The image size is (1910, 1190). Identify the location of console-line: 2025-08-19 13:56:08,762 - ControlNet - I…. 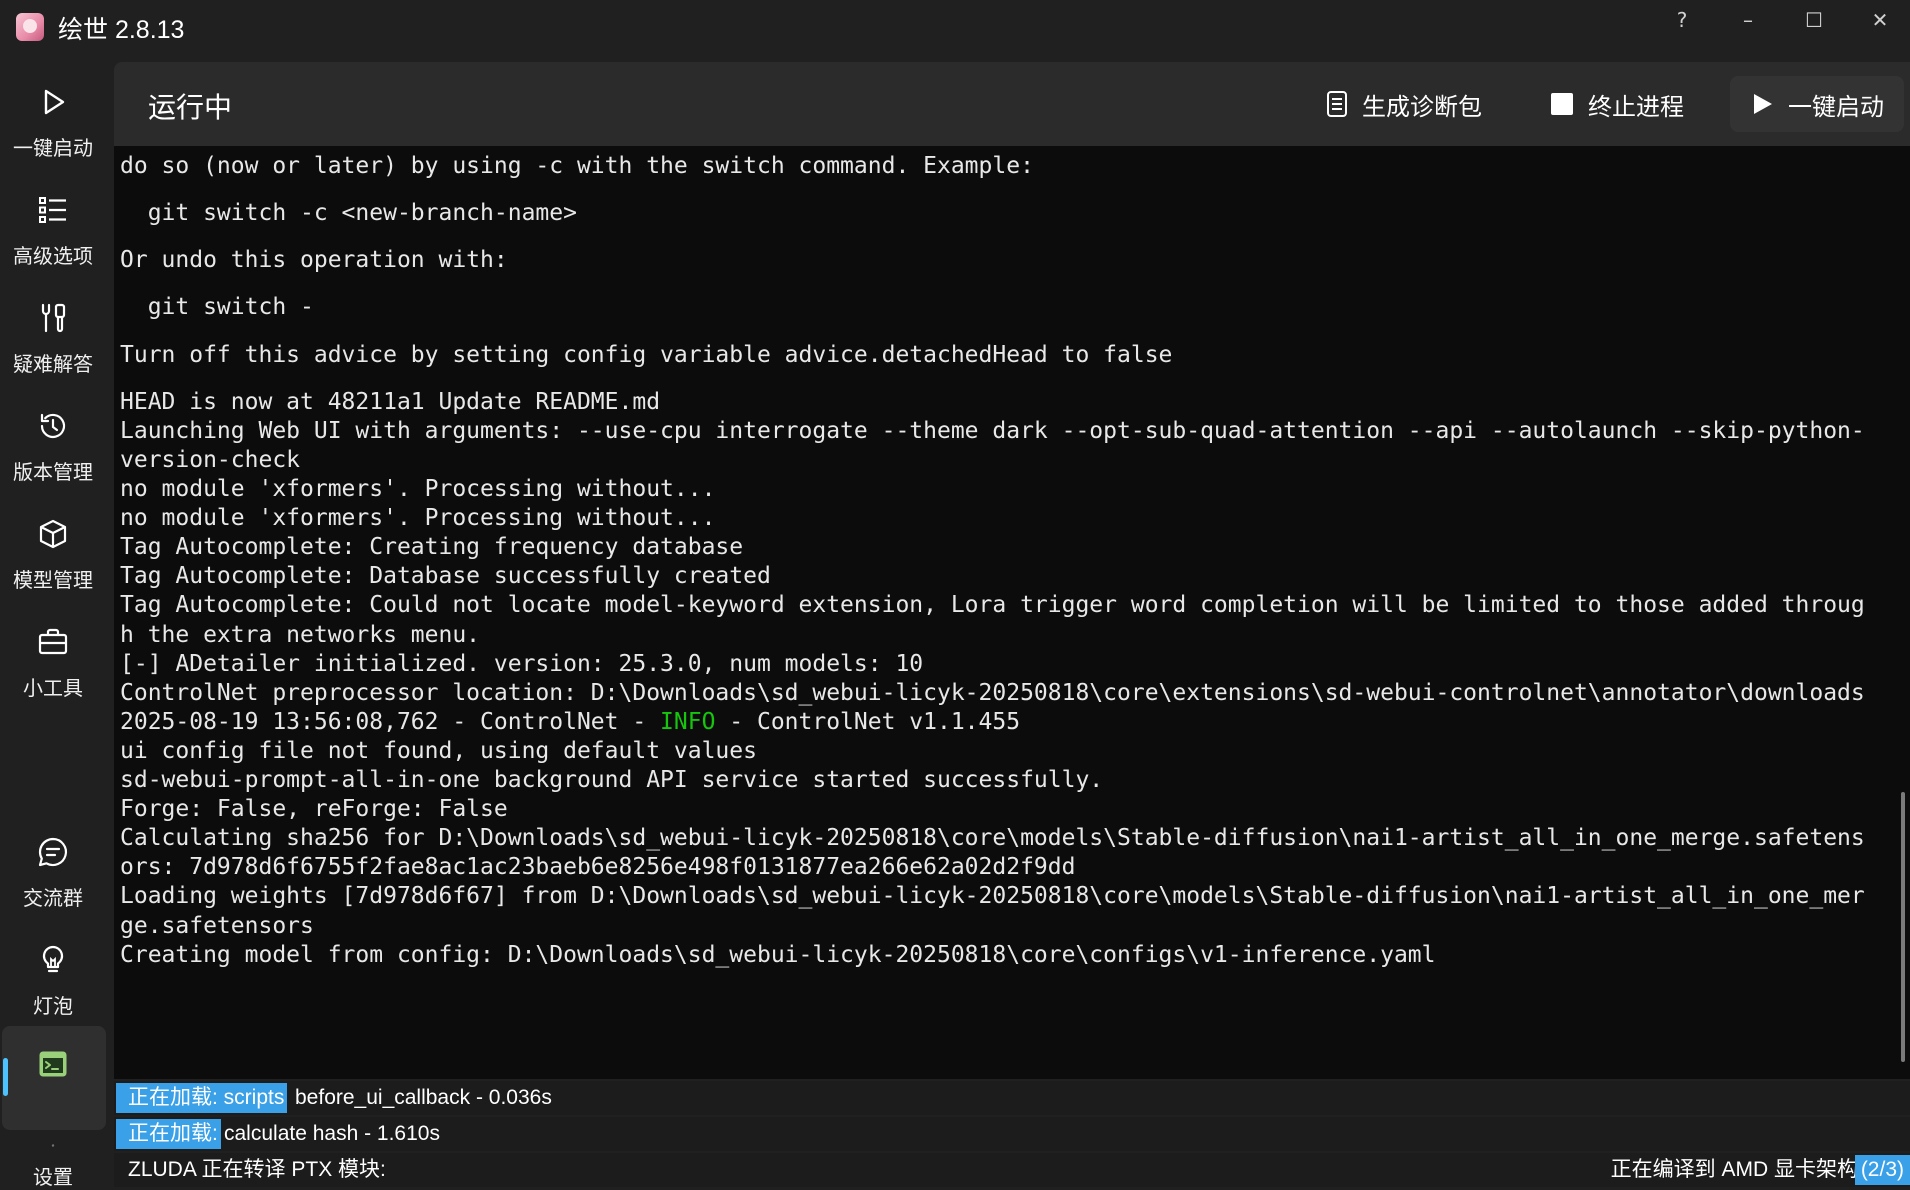
(570, 722).